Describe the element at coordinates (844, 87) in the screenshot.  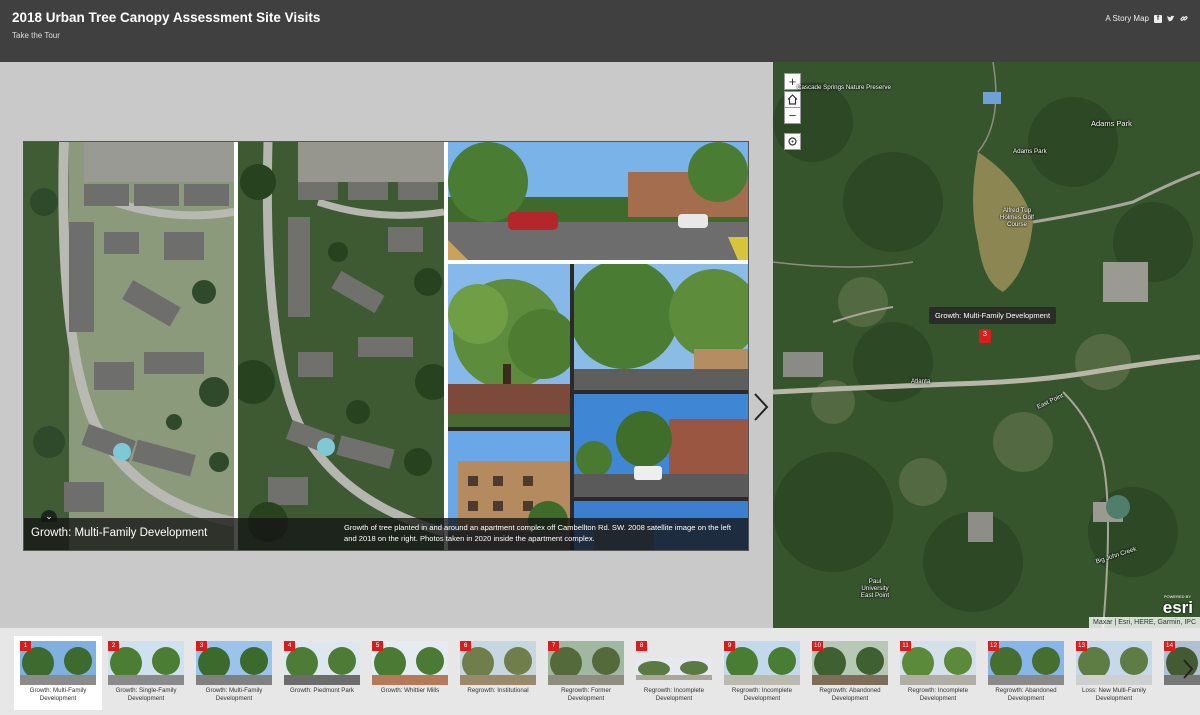
I see `map-label-cascade-springs: Cascade Springs Nature Preserve` at that location.